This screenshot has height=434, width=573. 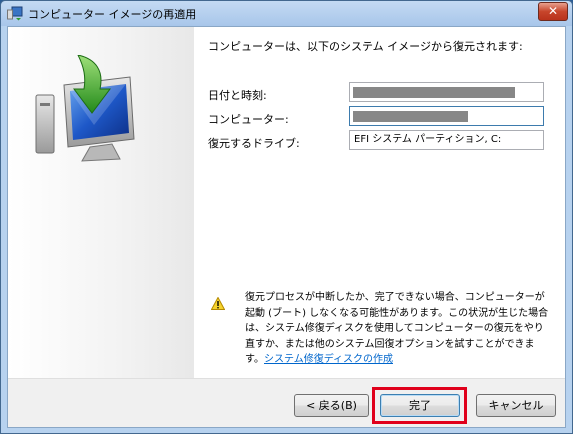 What do you see at coordinates (248, 119) in the screenshot?
I see `computer-label: コンピューター:` at bounding box center [248, 119].